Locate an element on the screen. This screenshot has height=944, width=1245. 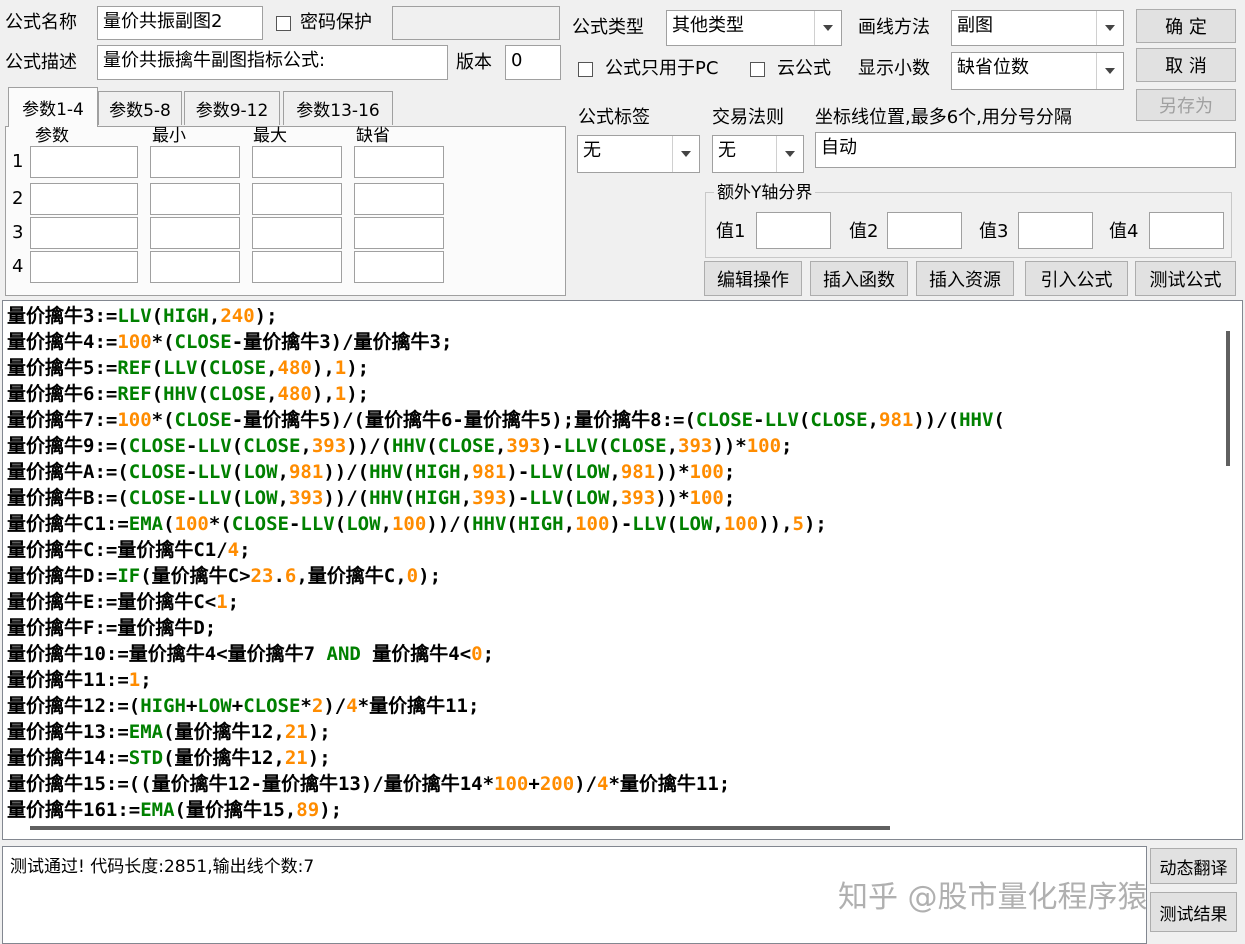
dynamic-translate-button: 动态翻译 is located at coordinates (1193, 866).